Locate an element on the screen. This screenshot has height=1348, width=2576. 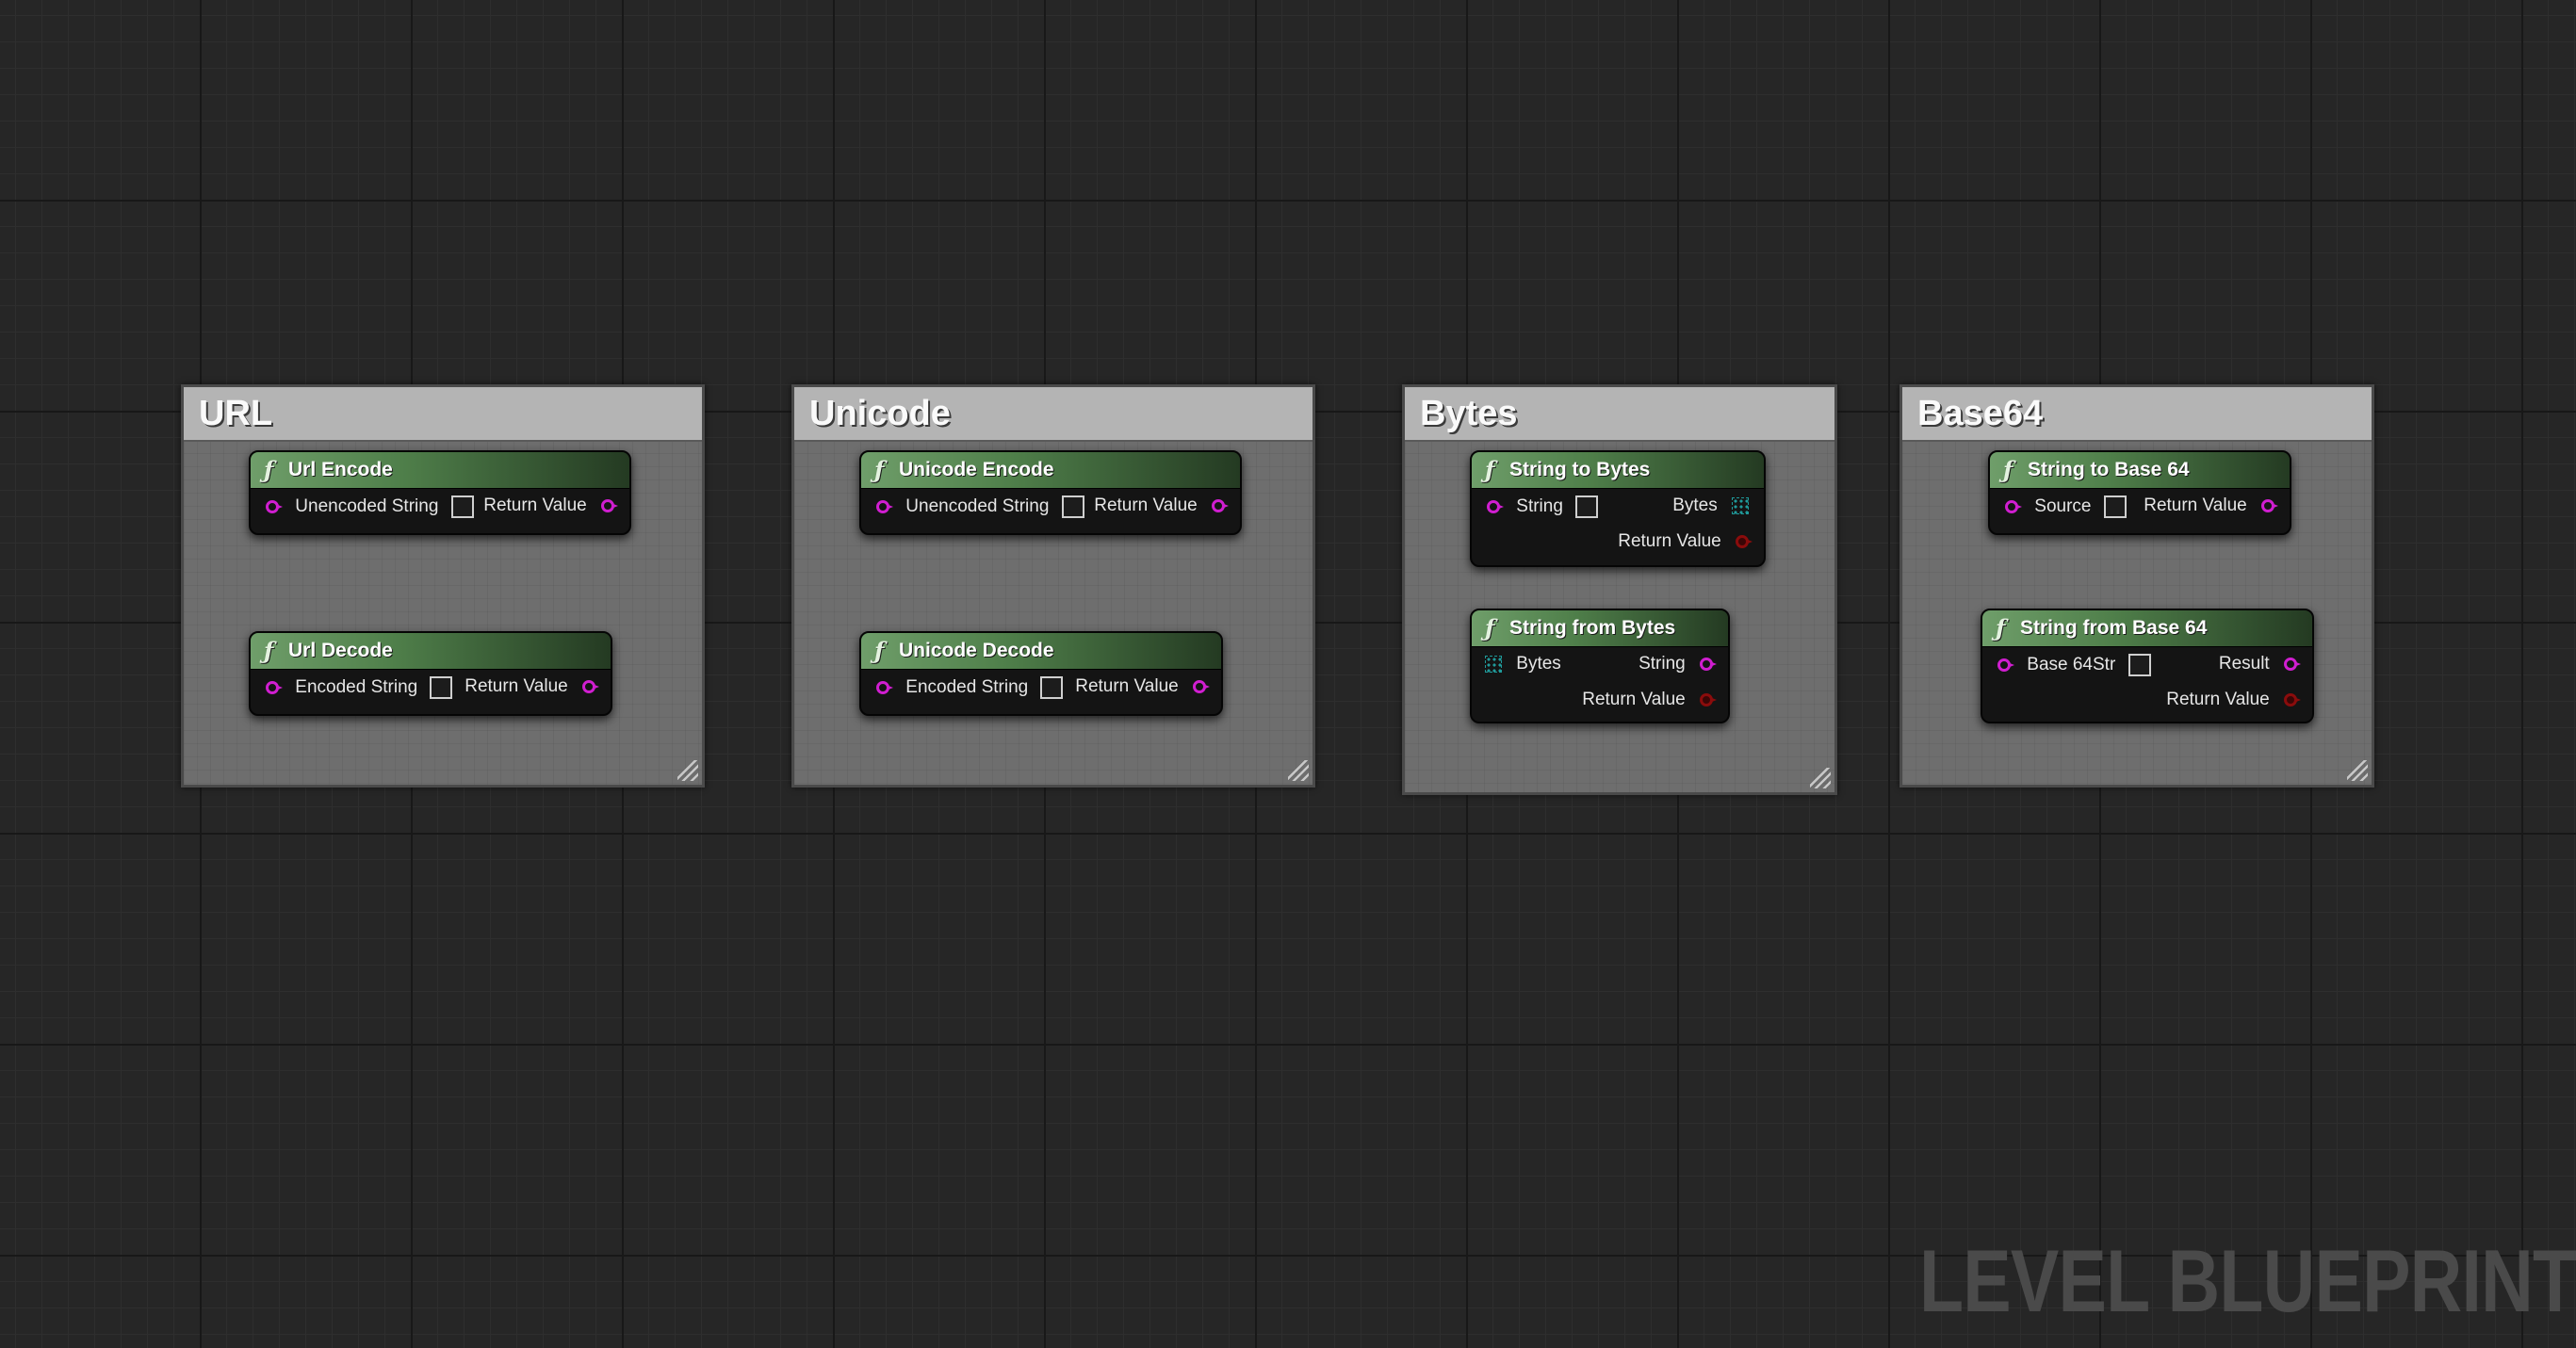
input-pin-row: Bytes is located at coordinates (1523, 664).